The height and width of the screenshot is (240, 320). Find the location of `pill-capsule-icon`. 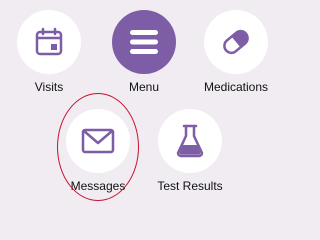

pill-capsule-icon is located at coordinates (236, 42).